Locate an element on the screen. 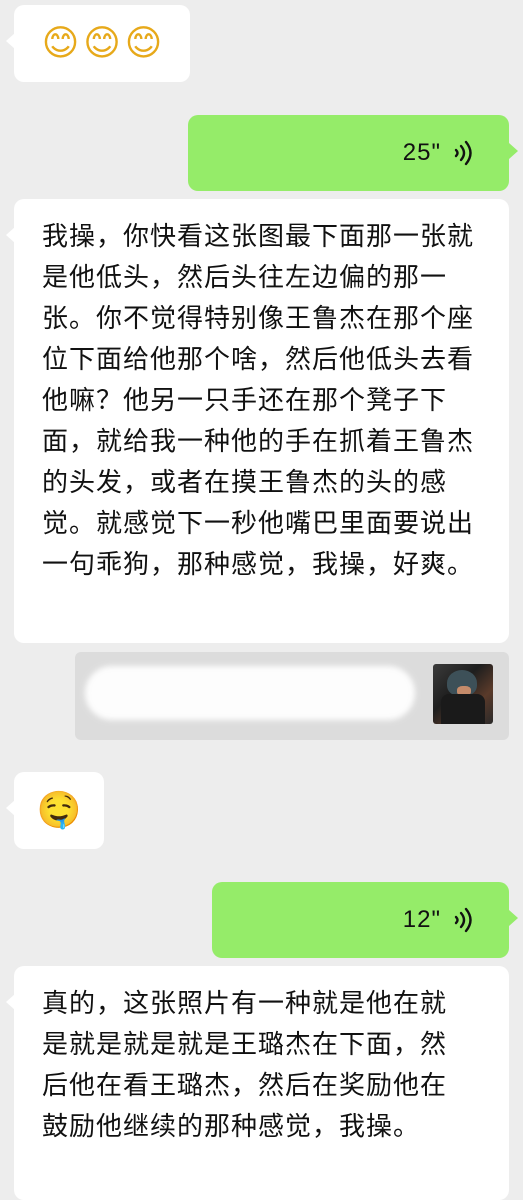 This screenshot has width=523, height=1200. thumbnail-figure-body is located at coordinates (463, 709).